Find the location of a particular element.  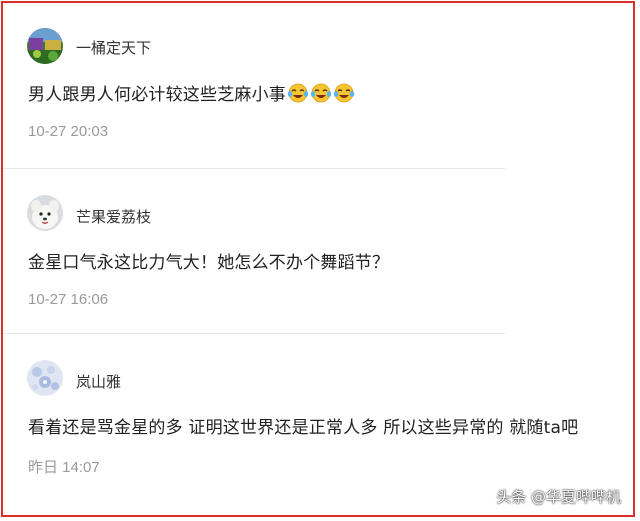

comment-text: 看着还是骂金星的多 证明这世界还是正常人多 所以这些异常的 就随ta吧 is located at coordinates (303, 428).